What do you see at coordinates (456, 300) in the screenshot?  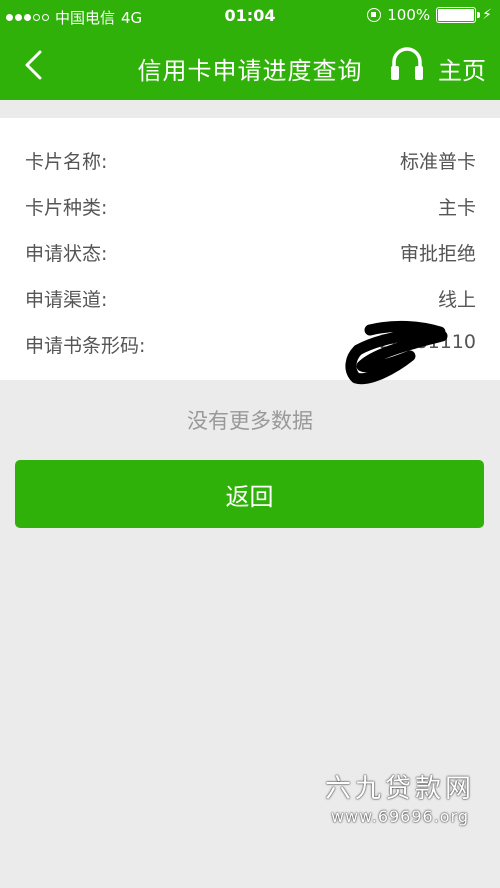 I see `channel-value: 线上` at bounding box center [456, 300].